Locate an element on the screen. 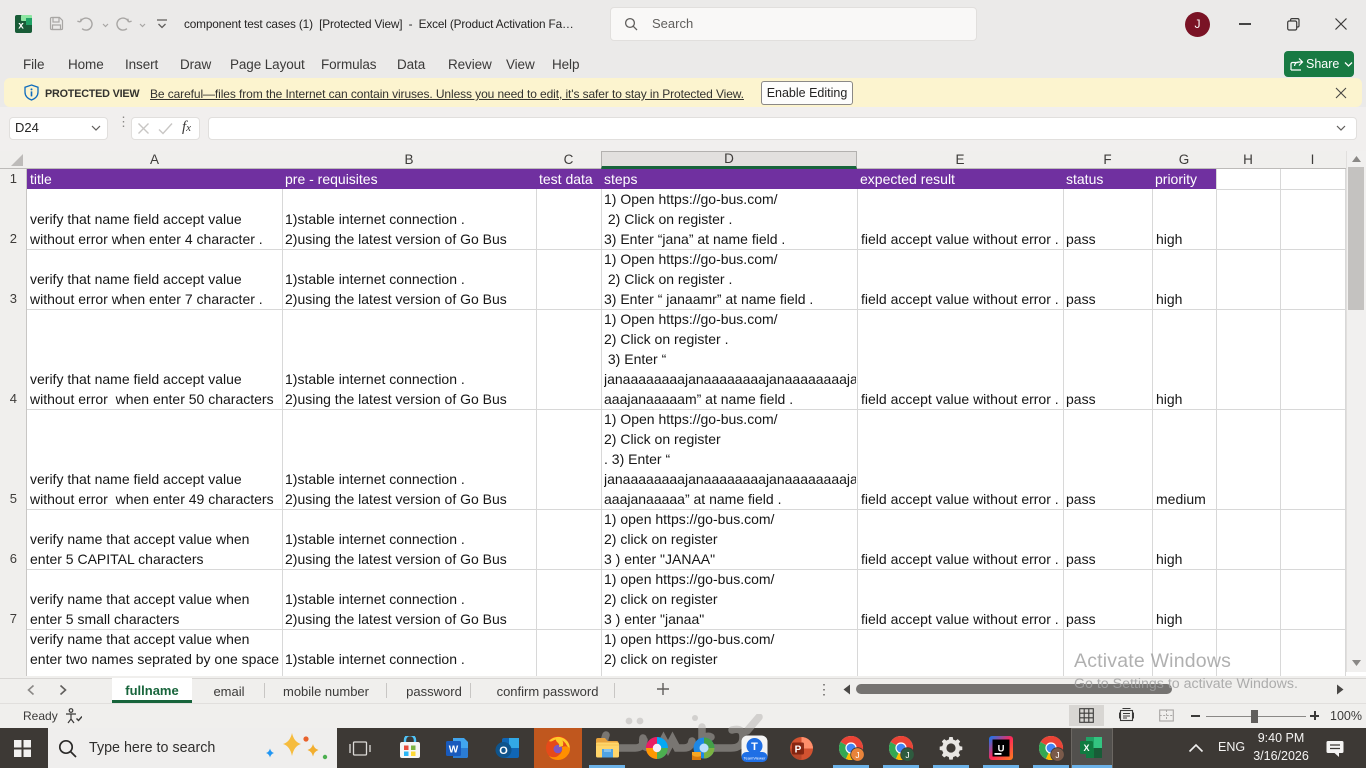 The height and width of the screenshot is (768, 1366). svg-text: W is located at coordinates (454, 750).